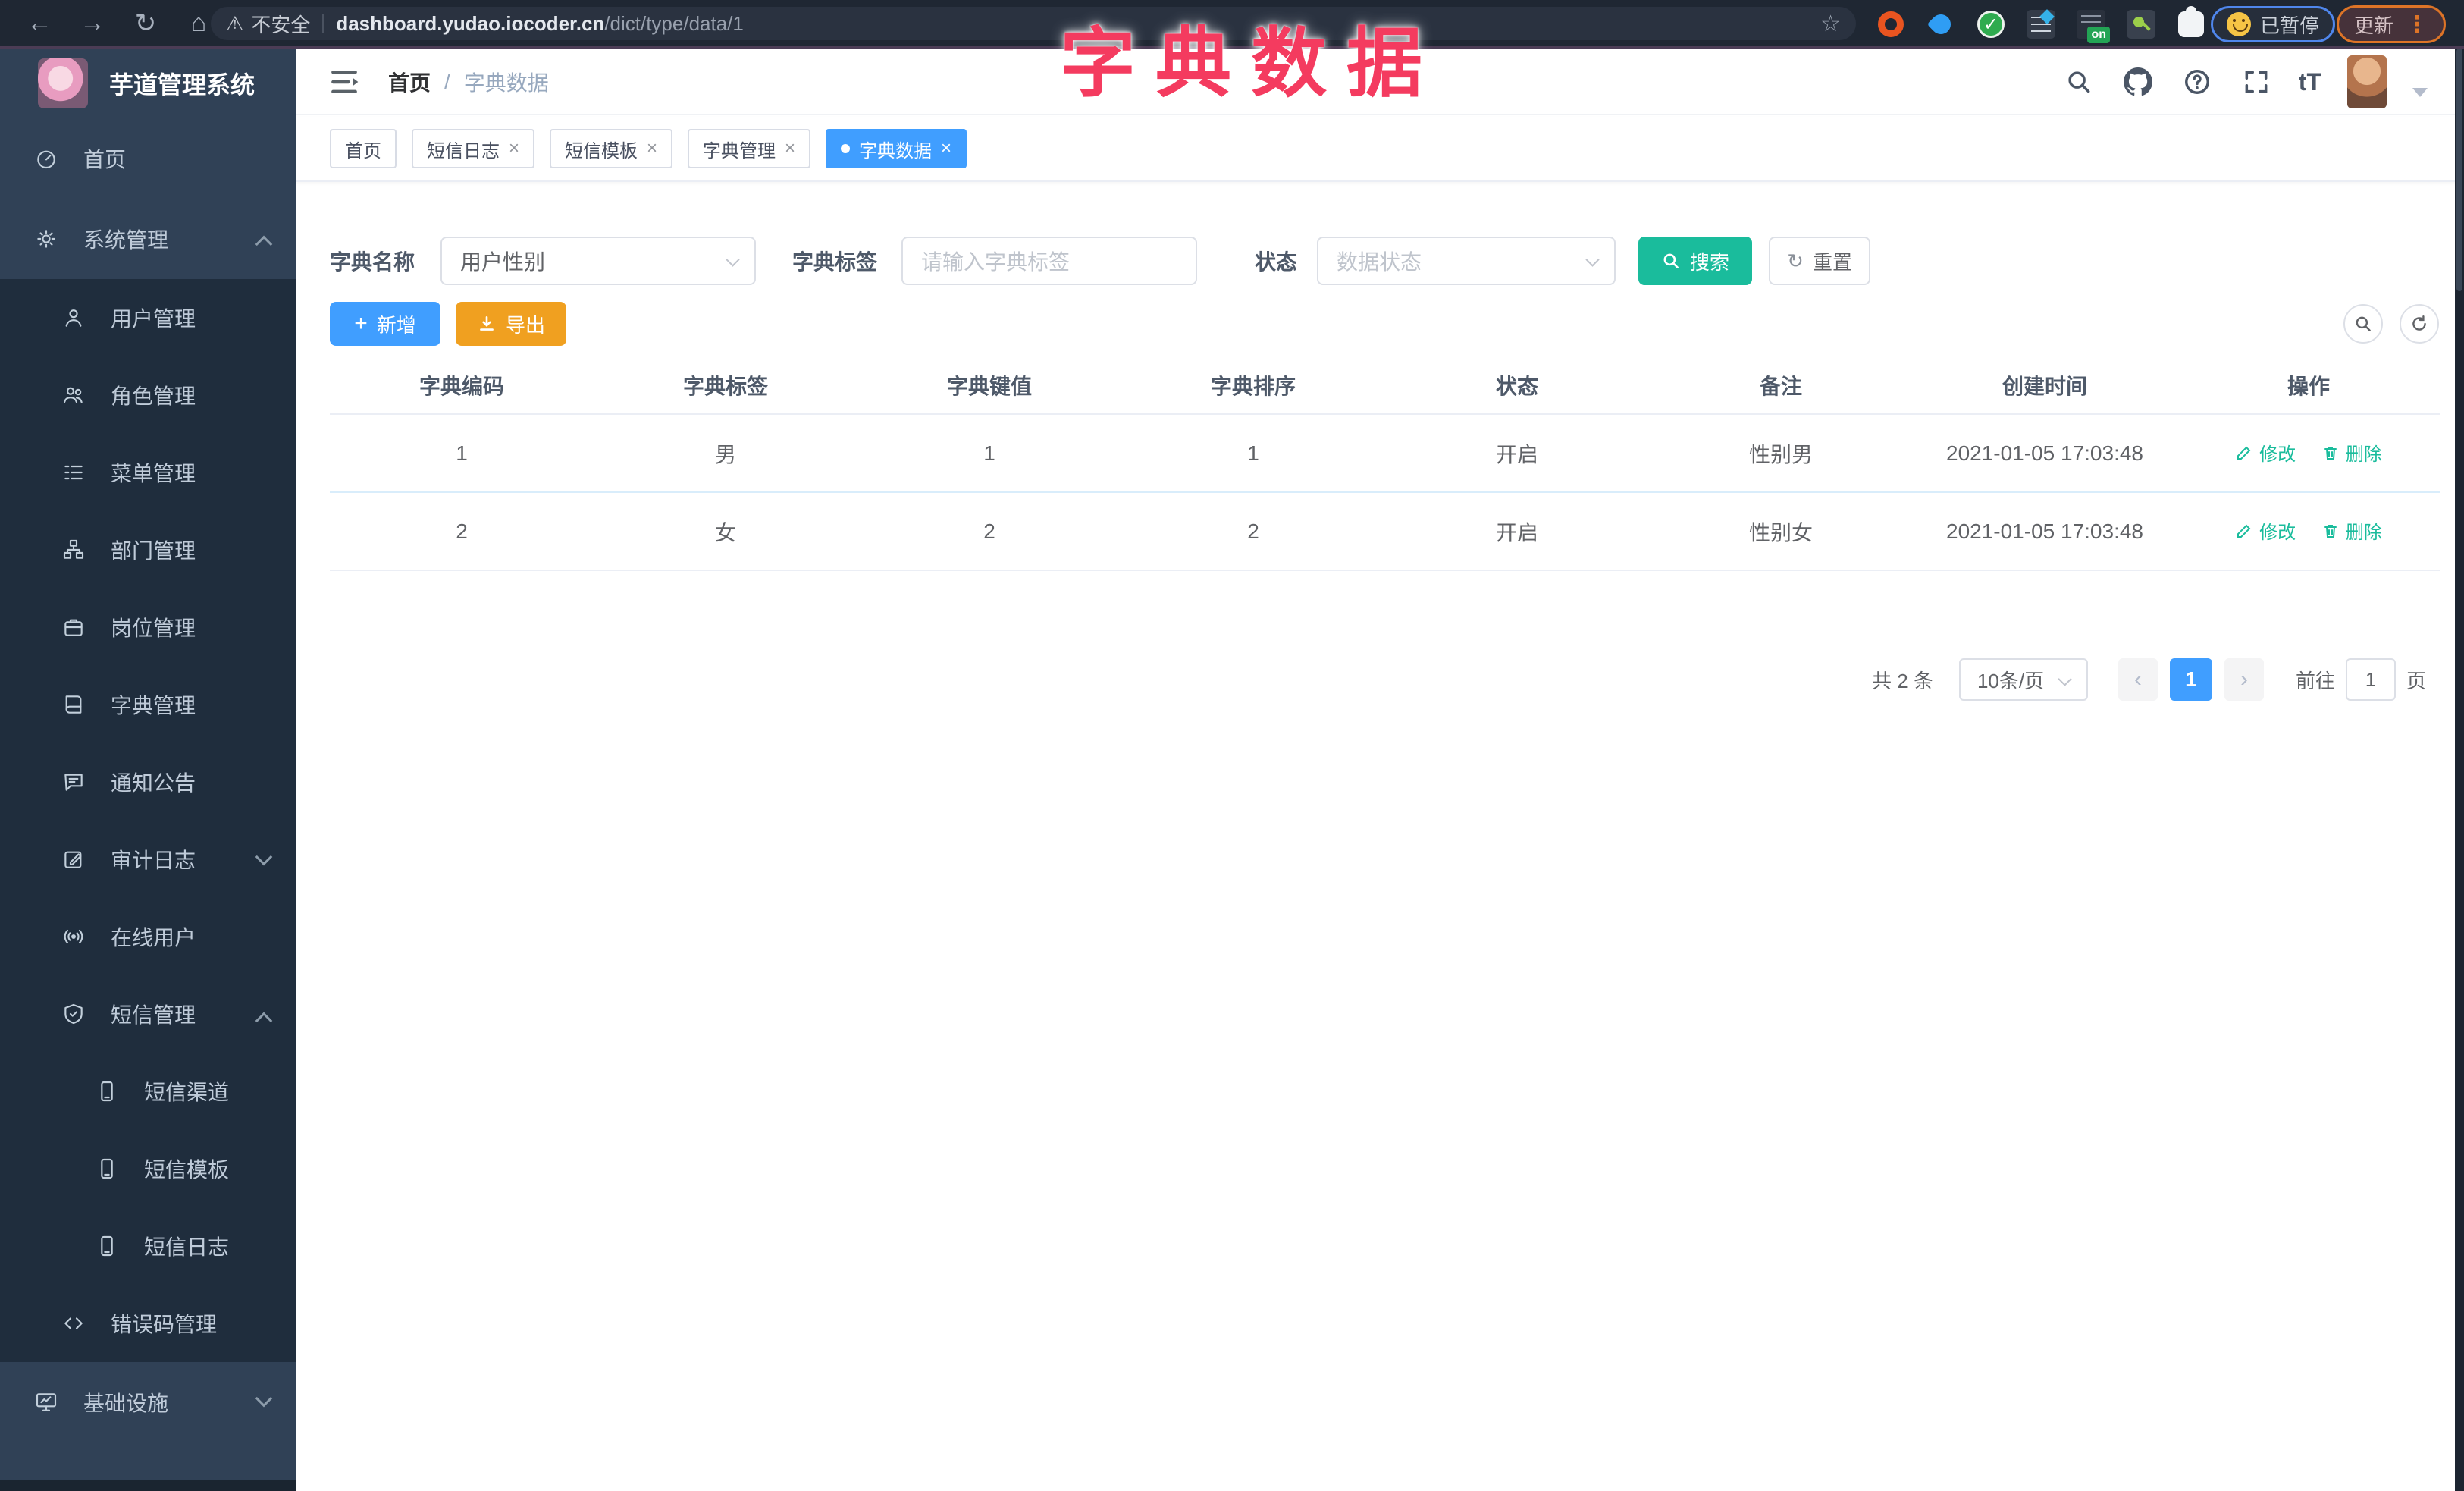  Describe the element at coordinates (1695, 261) in the screenshot. I see `search-button: 搜索` at that location.